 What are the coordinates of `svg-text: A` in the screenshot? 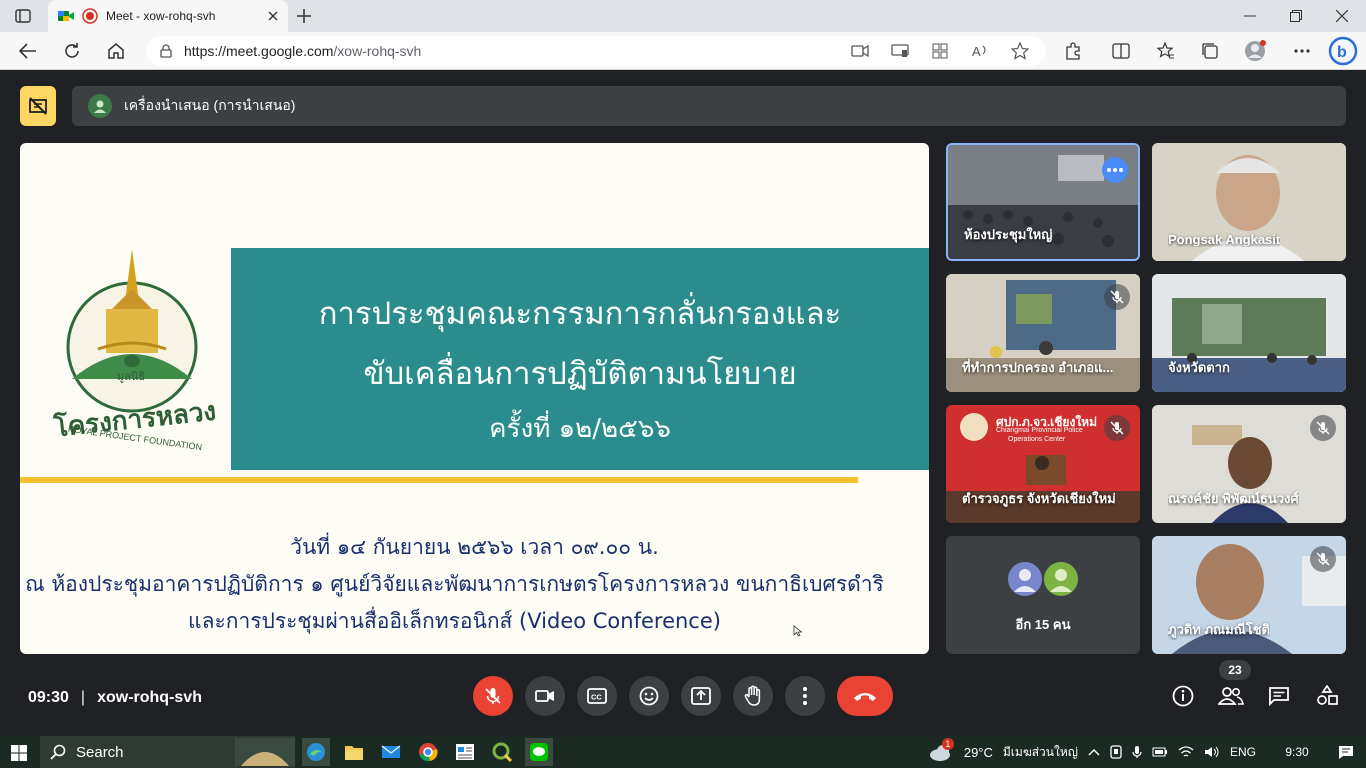 It's located at (976, 51).